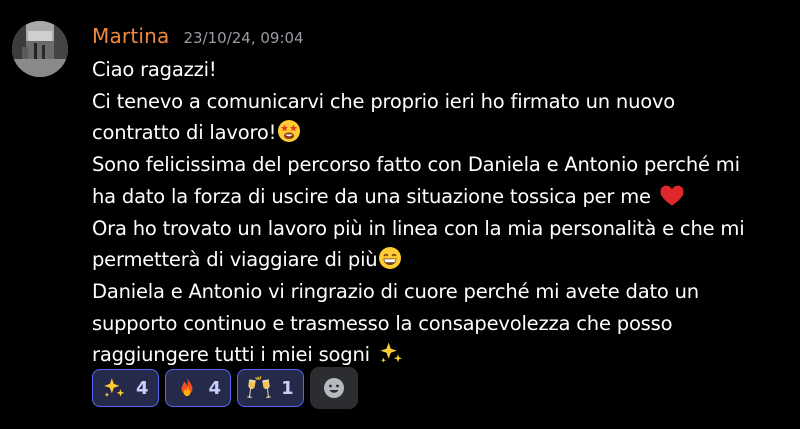  What do you see at coordinates (287, 388) in the screenshot?
I see `reaction-count: 1` at bounding box center [287, 388].